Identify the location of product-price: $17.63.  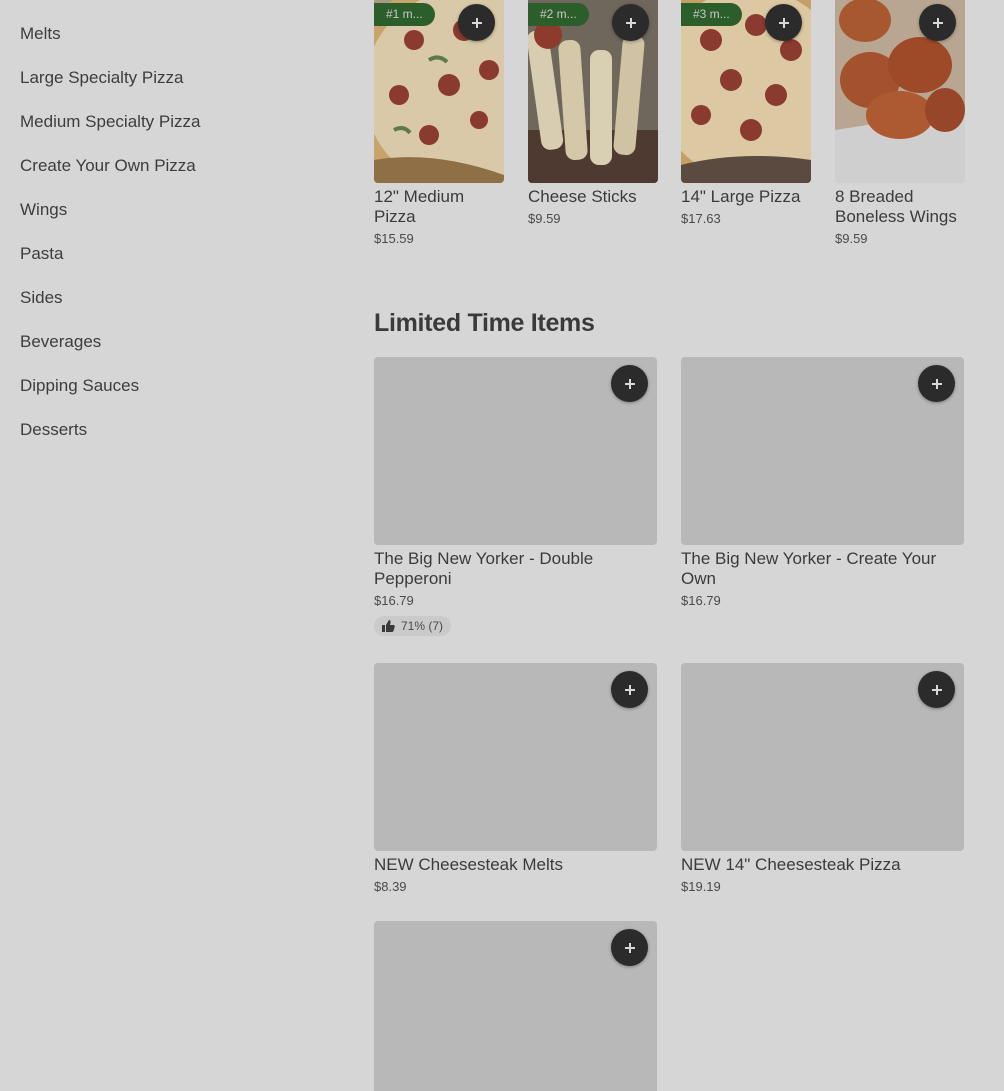
(701, 218).